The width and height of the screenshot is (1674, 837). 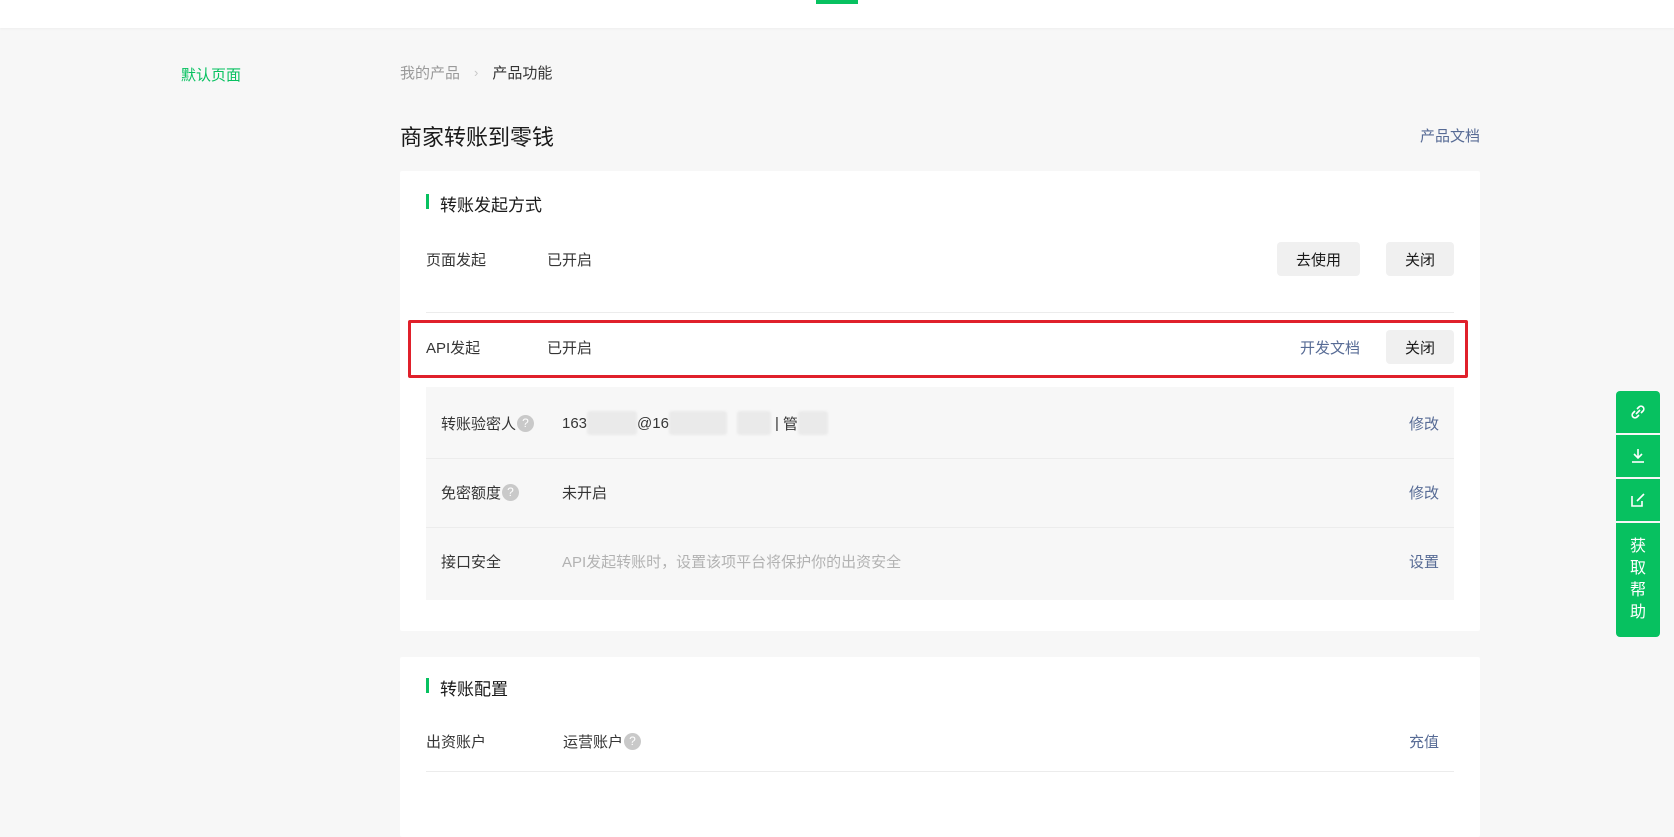 What do you see at coordinates (1638, 412) in the screenshot?
I see `link-icon` at bounding box center [1638, 412].